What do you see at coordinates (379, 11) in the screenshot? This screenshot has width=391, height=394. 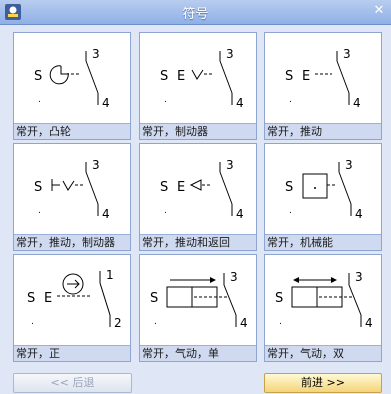 I see `close-button: ✕` at bounding box center [379, 11].